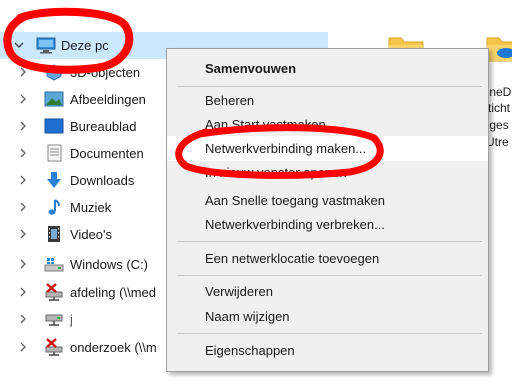 The height and width of the screenshot is (389, 512). Describe the element at coordinates (108, 99) in the screenshot. I see `nav-label: Afbeeldingen` at that location.